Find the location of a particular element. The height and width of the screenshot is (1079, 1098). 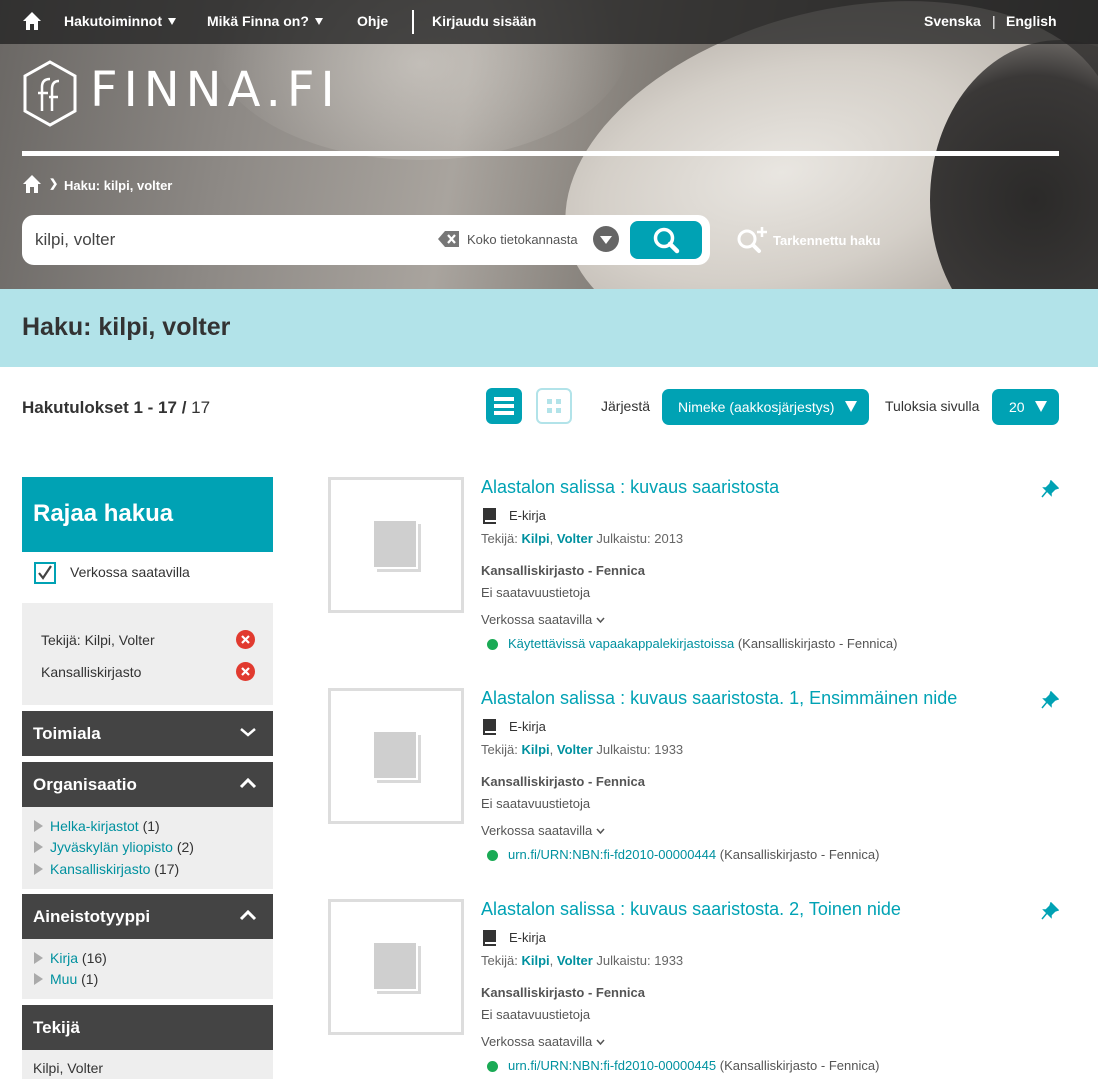

facet-item-label: Kansalliskirjasto is located at coordinates (100, 869).